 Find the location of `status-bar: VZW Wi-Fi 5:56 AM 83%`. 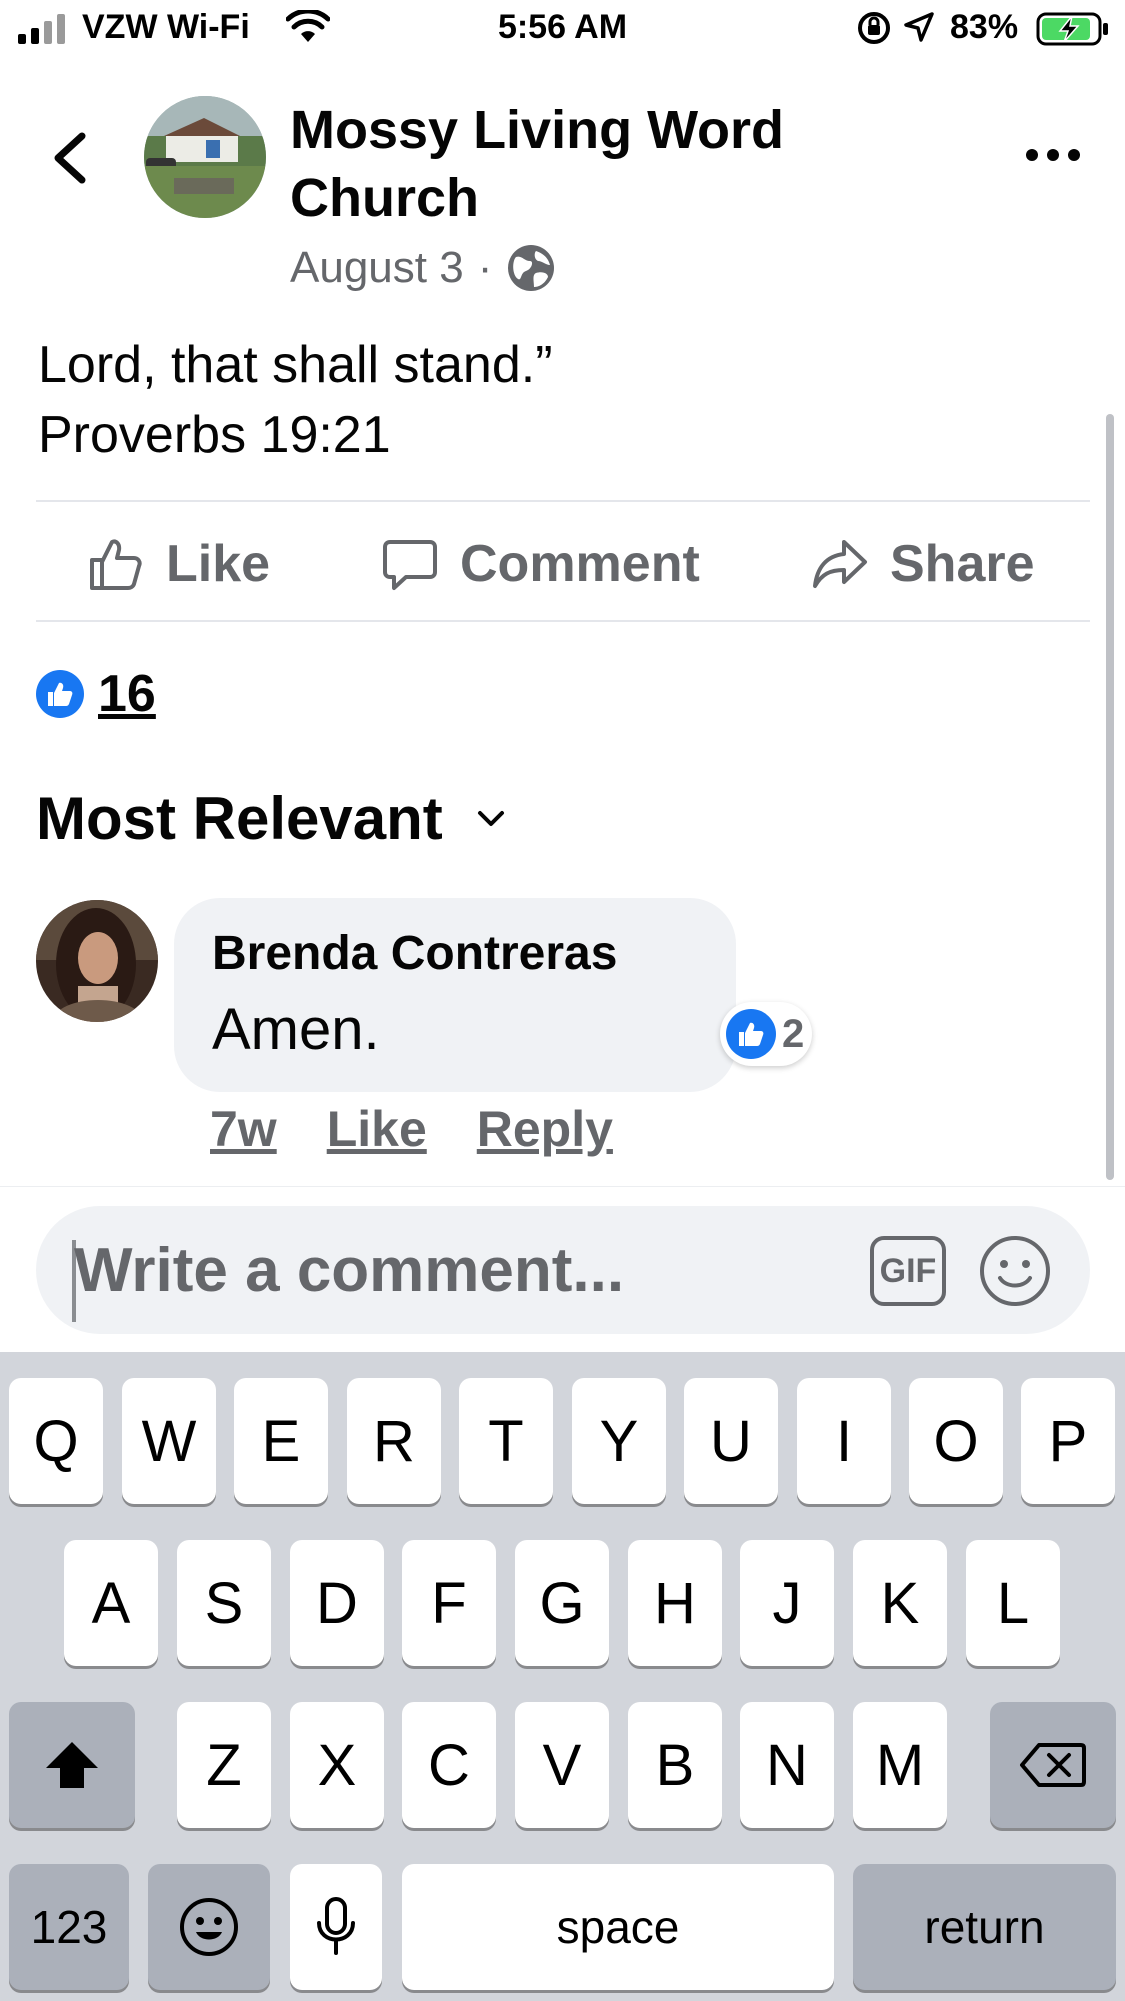

status-bar: VZW Wi-Fi 5:56 AM 83% is located at coordinates (562, 30).